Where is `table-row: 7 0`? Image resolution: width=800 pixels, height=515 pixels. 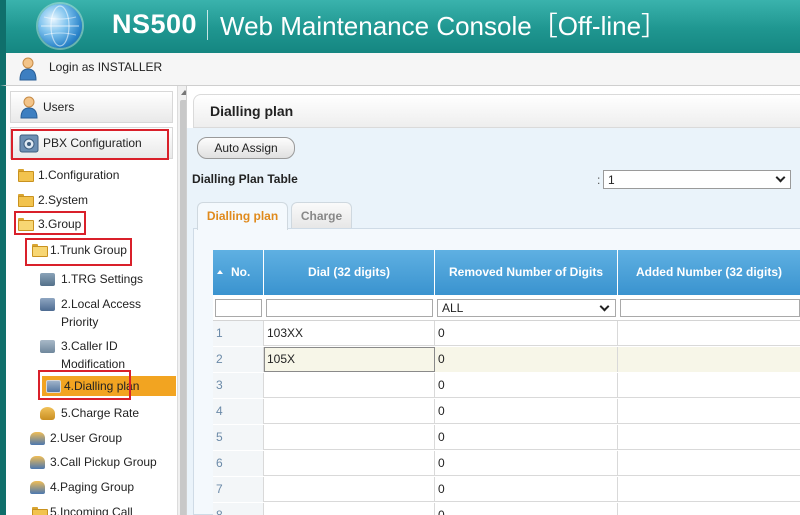
table-row: 7 0 is located at coordinates (506, 489).